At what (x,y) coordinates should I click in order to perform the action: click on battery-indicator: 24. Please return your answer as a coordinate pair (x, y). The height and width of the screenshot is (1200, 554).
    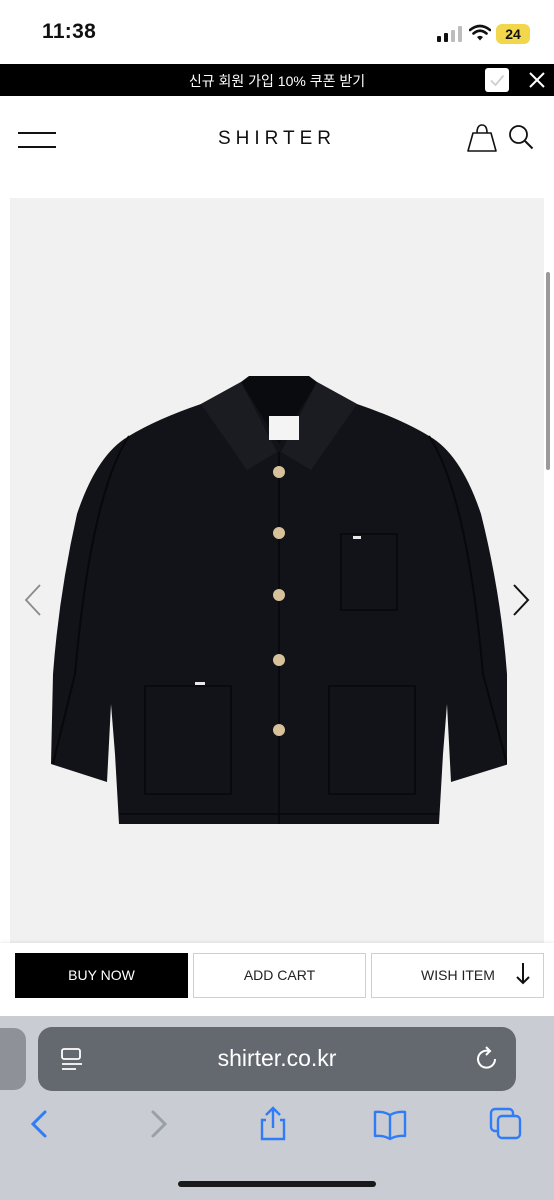
    Looking at the image, I should click on (513, 34).